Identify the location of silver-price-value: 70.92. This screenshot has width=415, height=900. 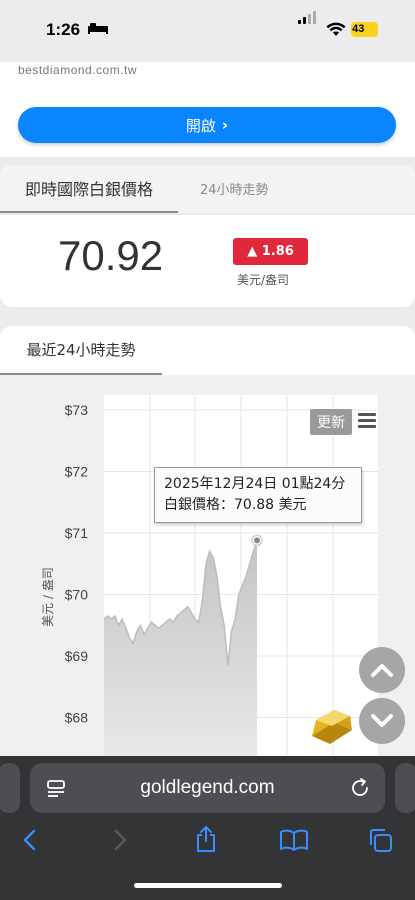
(111, 255).